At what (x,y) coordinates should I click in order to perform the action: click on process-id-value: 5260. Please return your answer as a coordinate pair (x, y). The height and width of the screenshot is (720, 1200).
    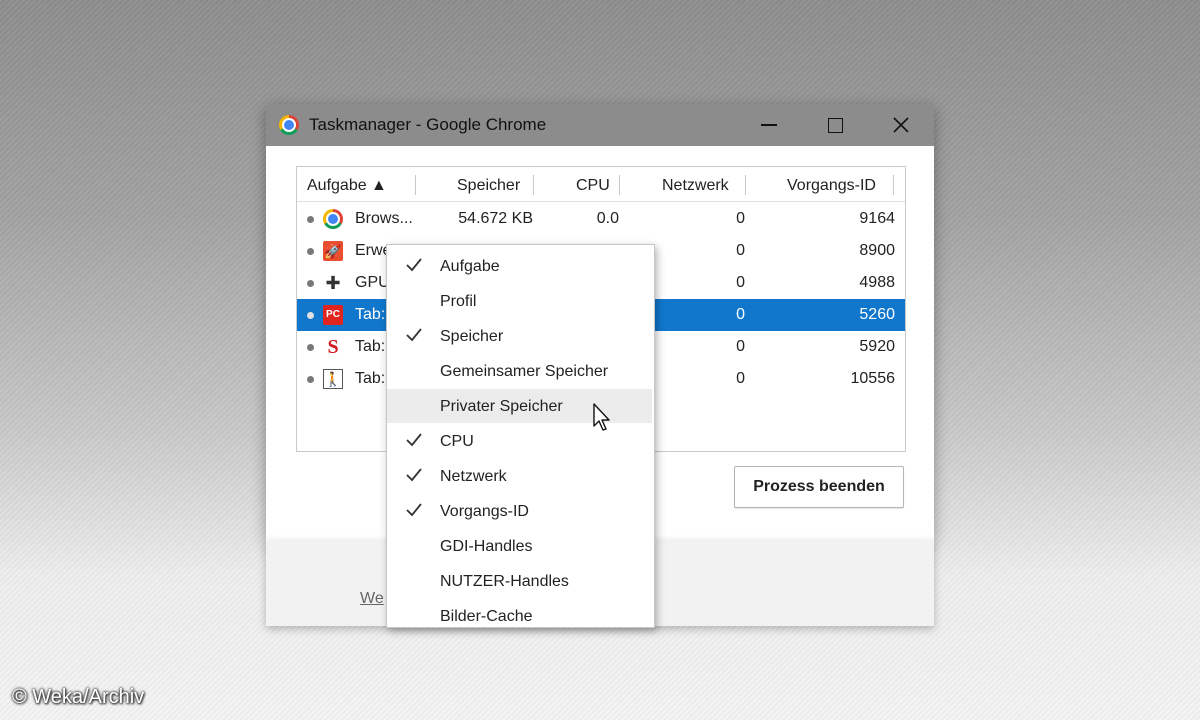
    Looking at the image, I should click on (877, 314).